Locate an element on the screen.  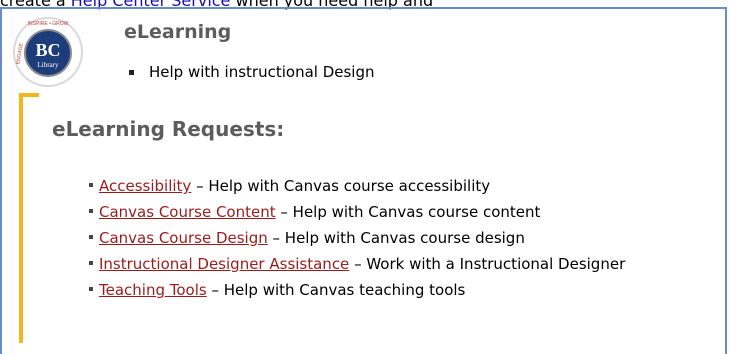
request-link-instructional-designer-assistance: Instructional Designer Assistance is located at coordinates (224, 264).